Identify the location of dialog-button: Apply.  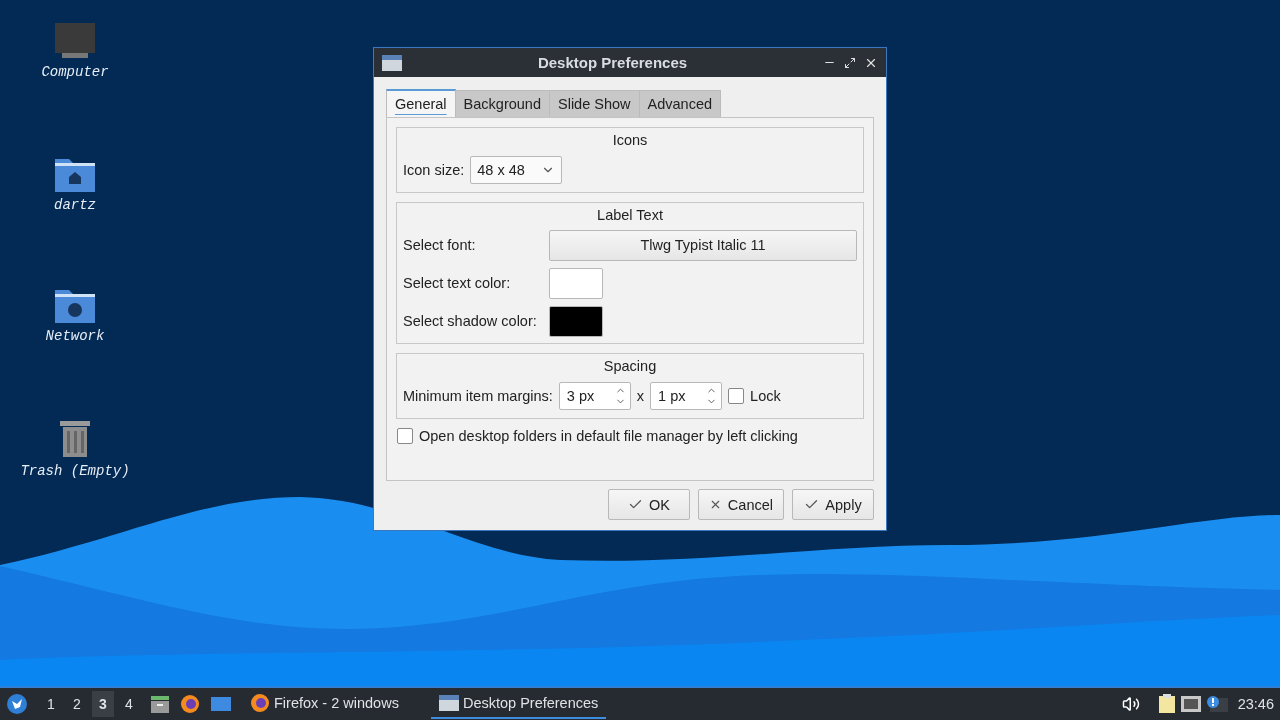
(833, 504).